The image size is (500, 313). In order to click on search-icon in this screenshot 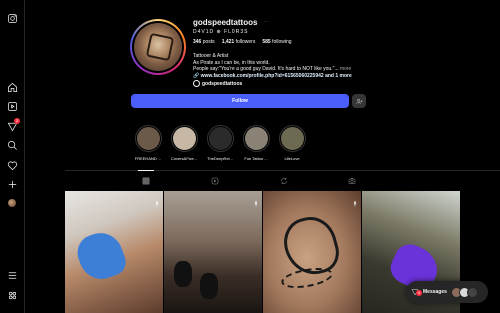, I will do `click(12, 145)`.